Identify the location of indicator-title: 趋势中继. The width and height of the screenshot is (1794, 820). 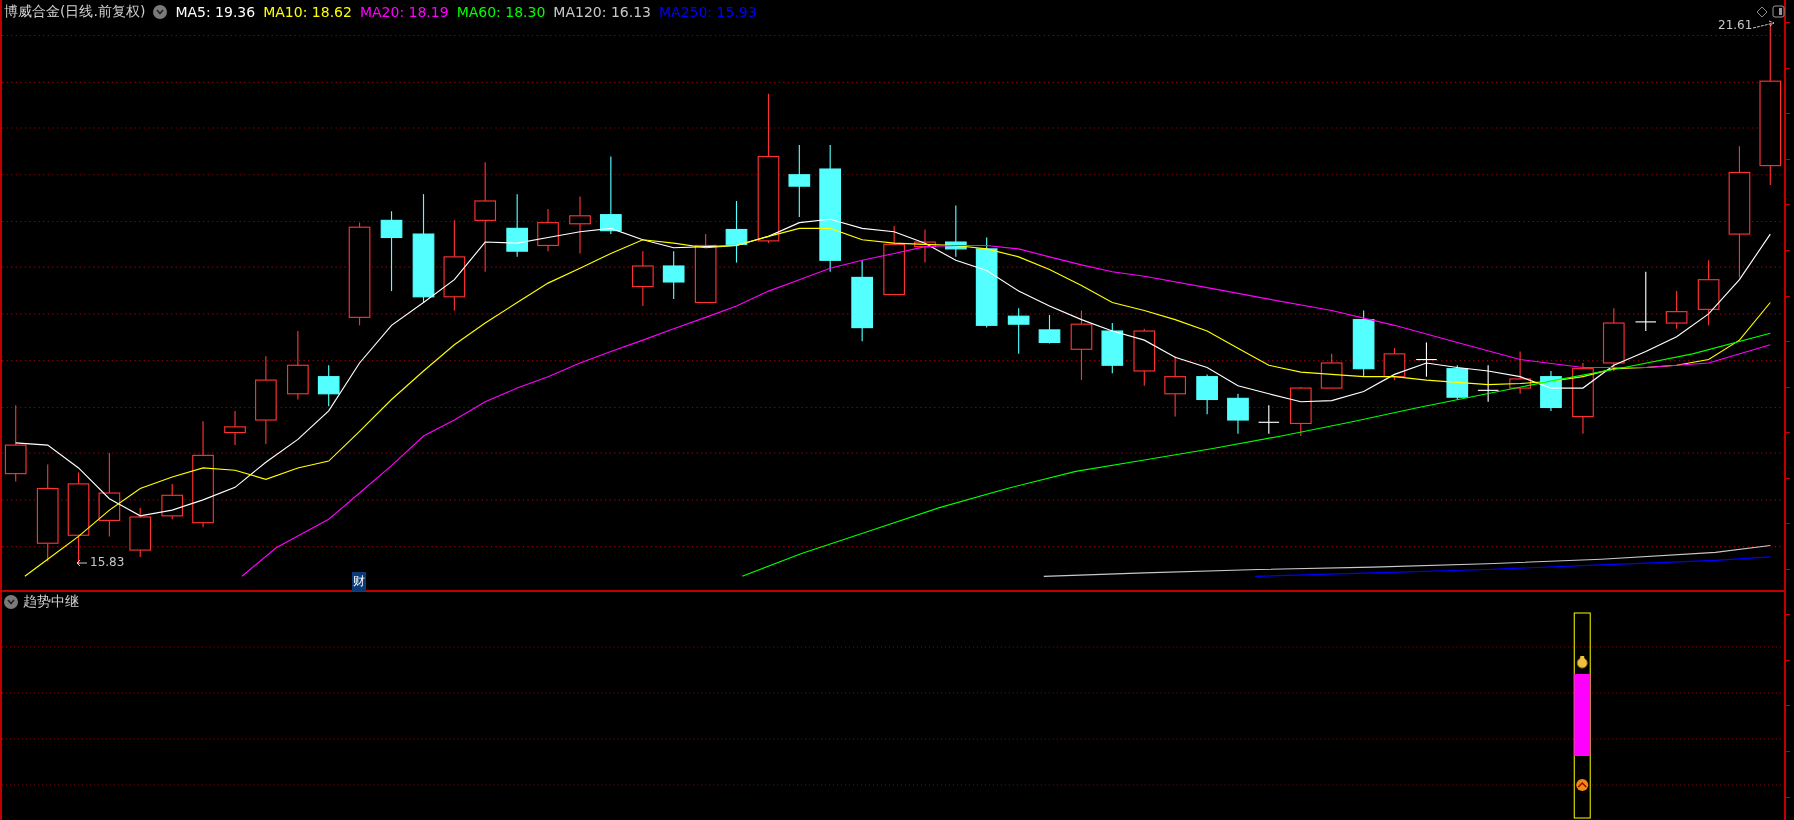
(51, 602).